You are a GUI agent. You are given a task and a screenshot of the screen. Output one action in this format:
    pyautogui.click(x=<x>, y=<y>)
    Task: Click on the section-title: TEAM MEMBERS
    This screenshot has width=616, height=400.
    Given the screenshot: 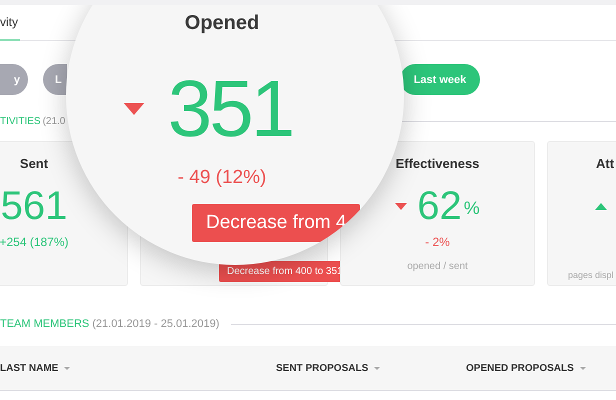 What is the action you would take?
    pyautogui.click(x=45, y=324)
    